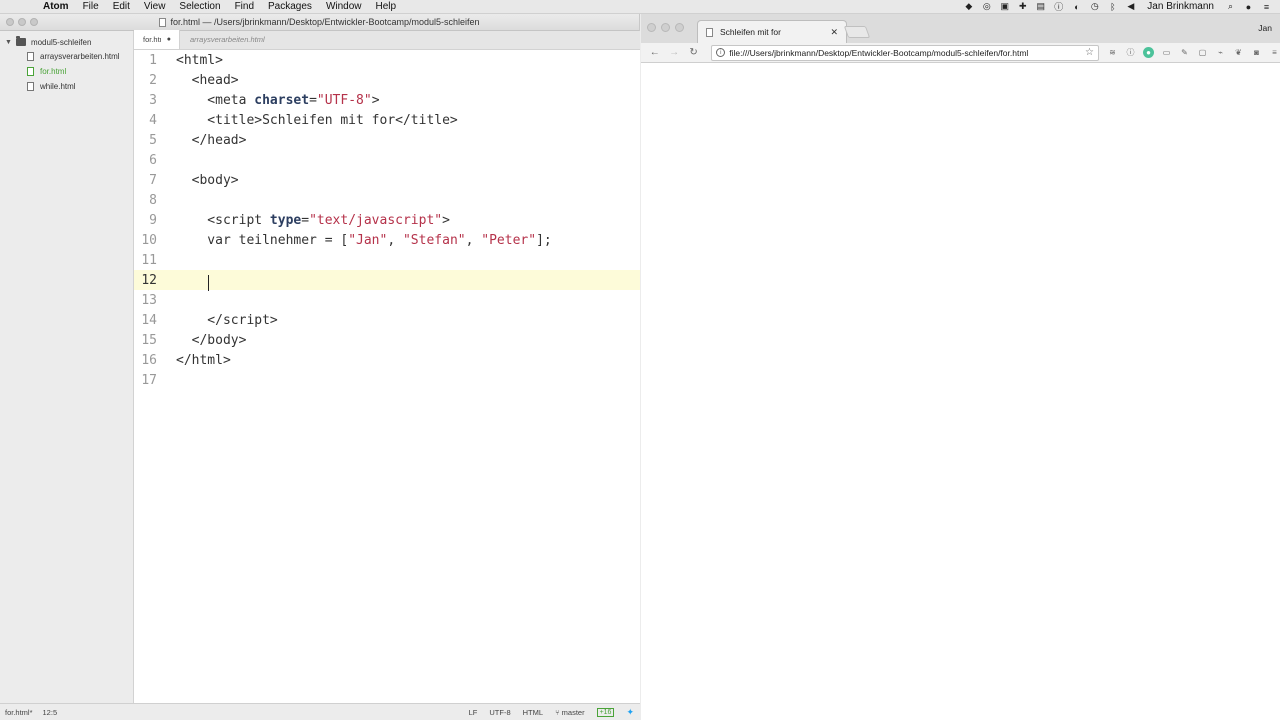 This screenshot has height=720, width=1280. I want to click on line-number: 1, so click(153, 60).